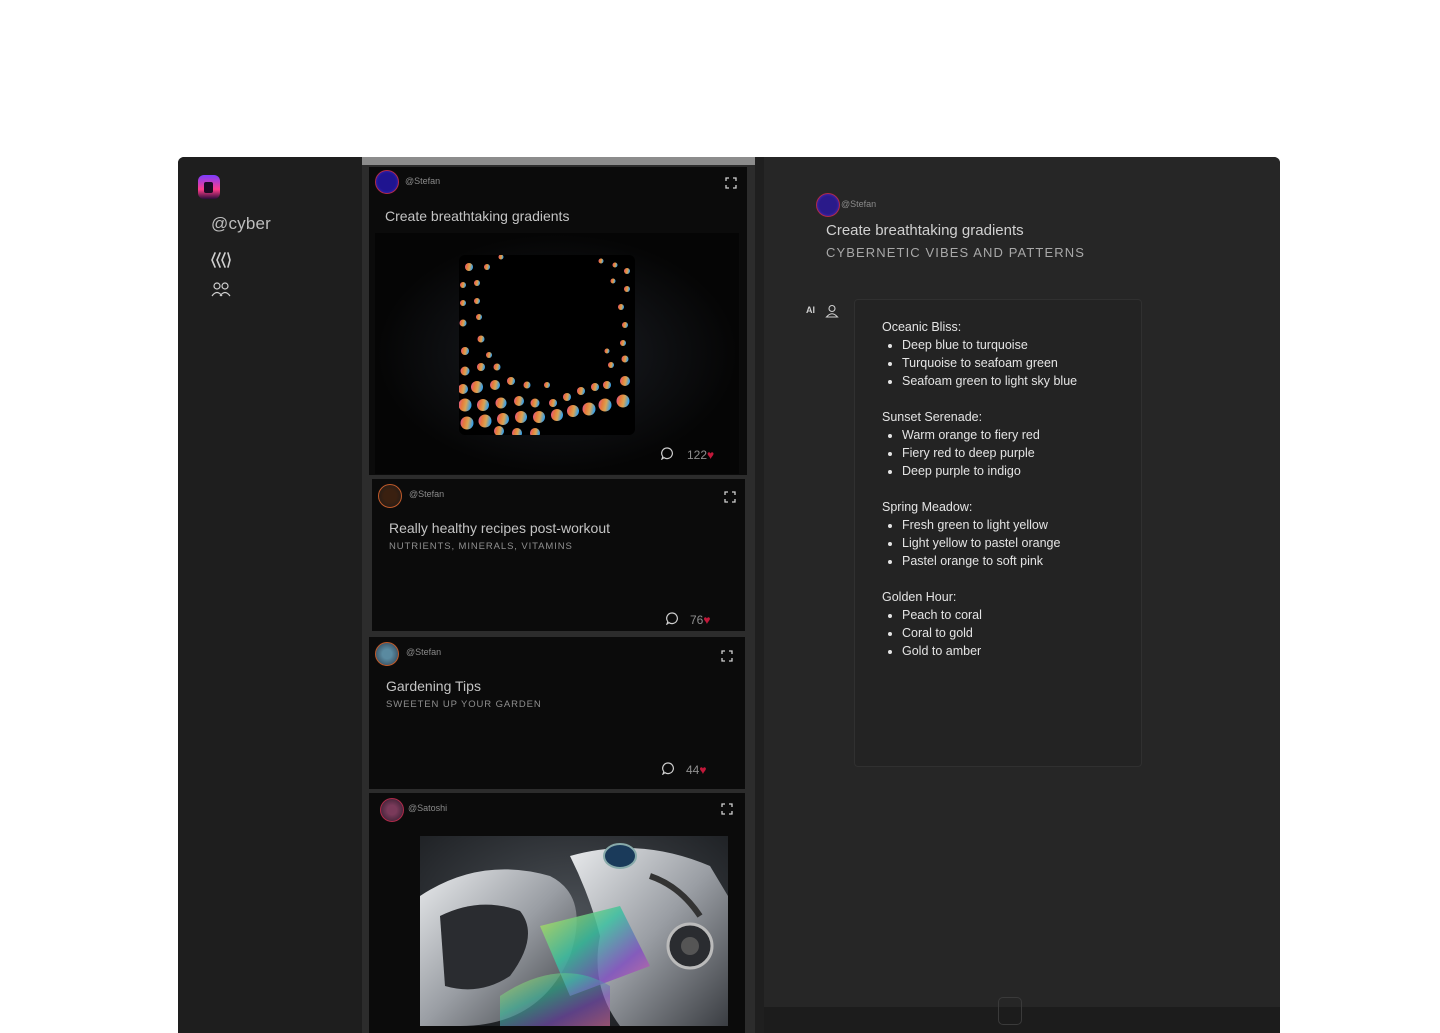 The image size is (1440, 1033). I want to click on list-item: Peach to coral, so click(942, 615).